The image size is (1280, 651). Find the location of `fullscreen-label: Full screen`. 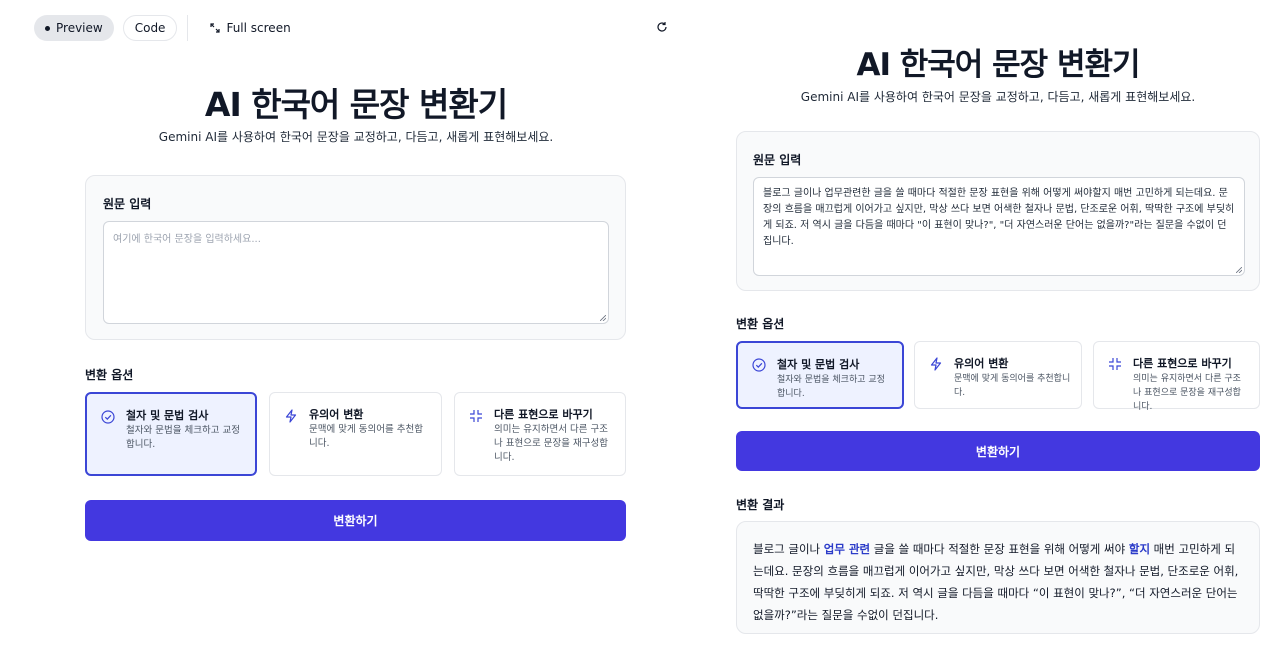

fullscreen-label: Full screen is located at coordinates (258, 28).